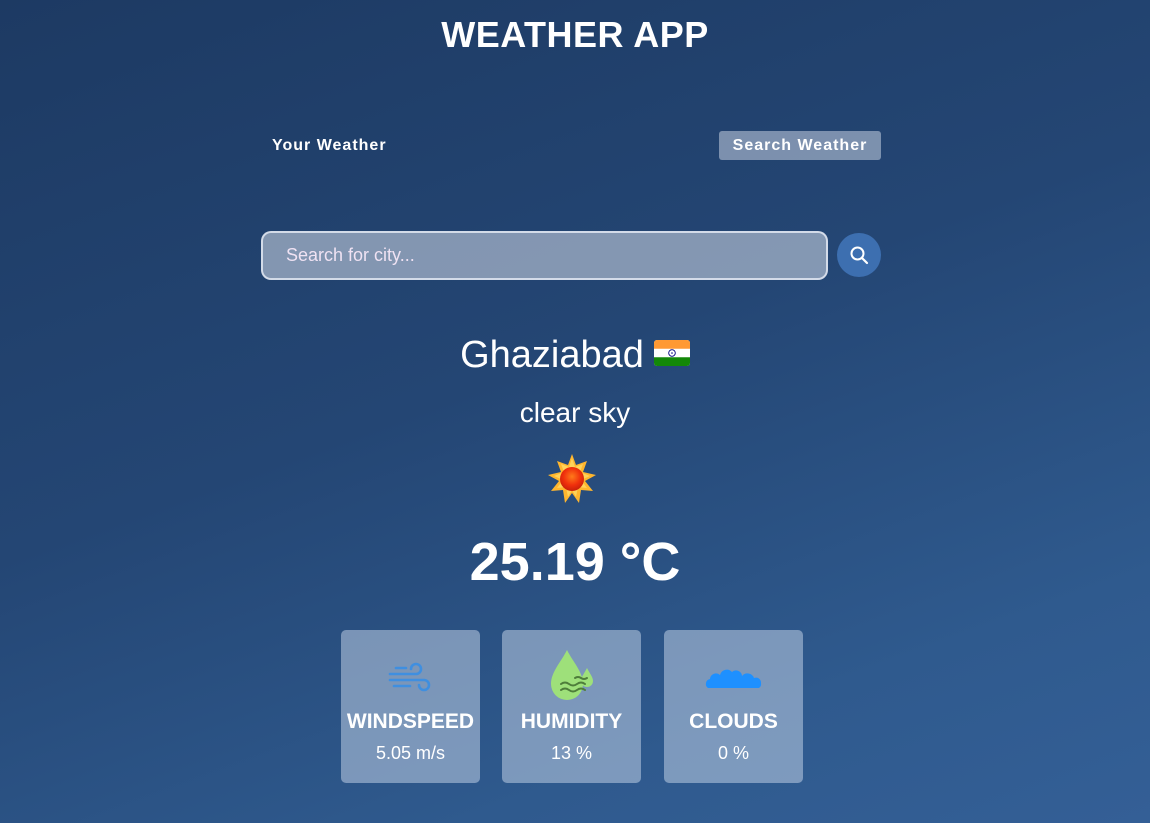 The image size is (1150, 823). I want to click on city-row: Ghaziabad, so click(575, 355).